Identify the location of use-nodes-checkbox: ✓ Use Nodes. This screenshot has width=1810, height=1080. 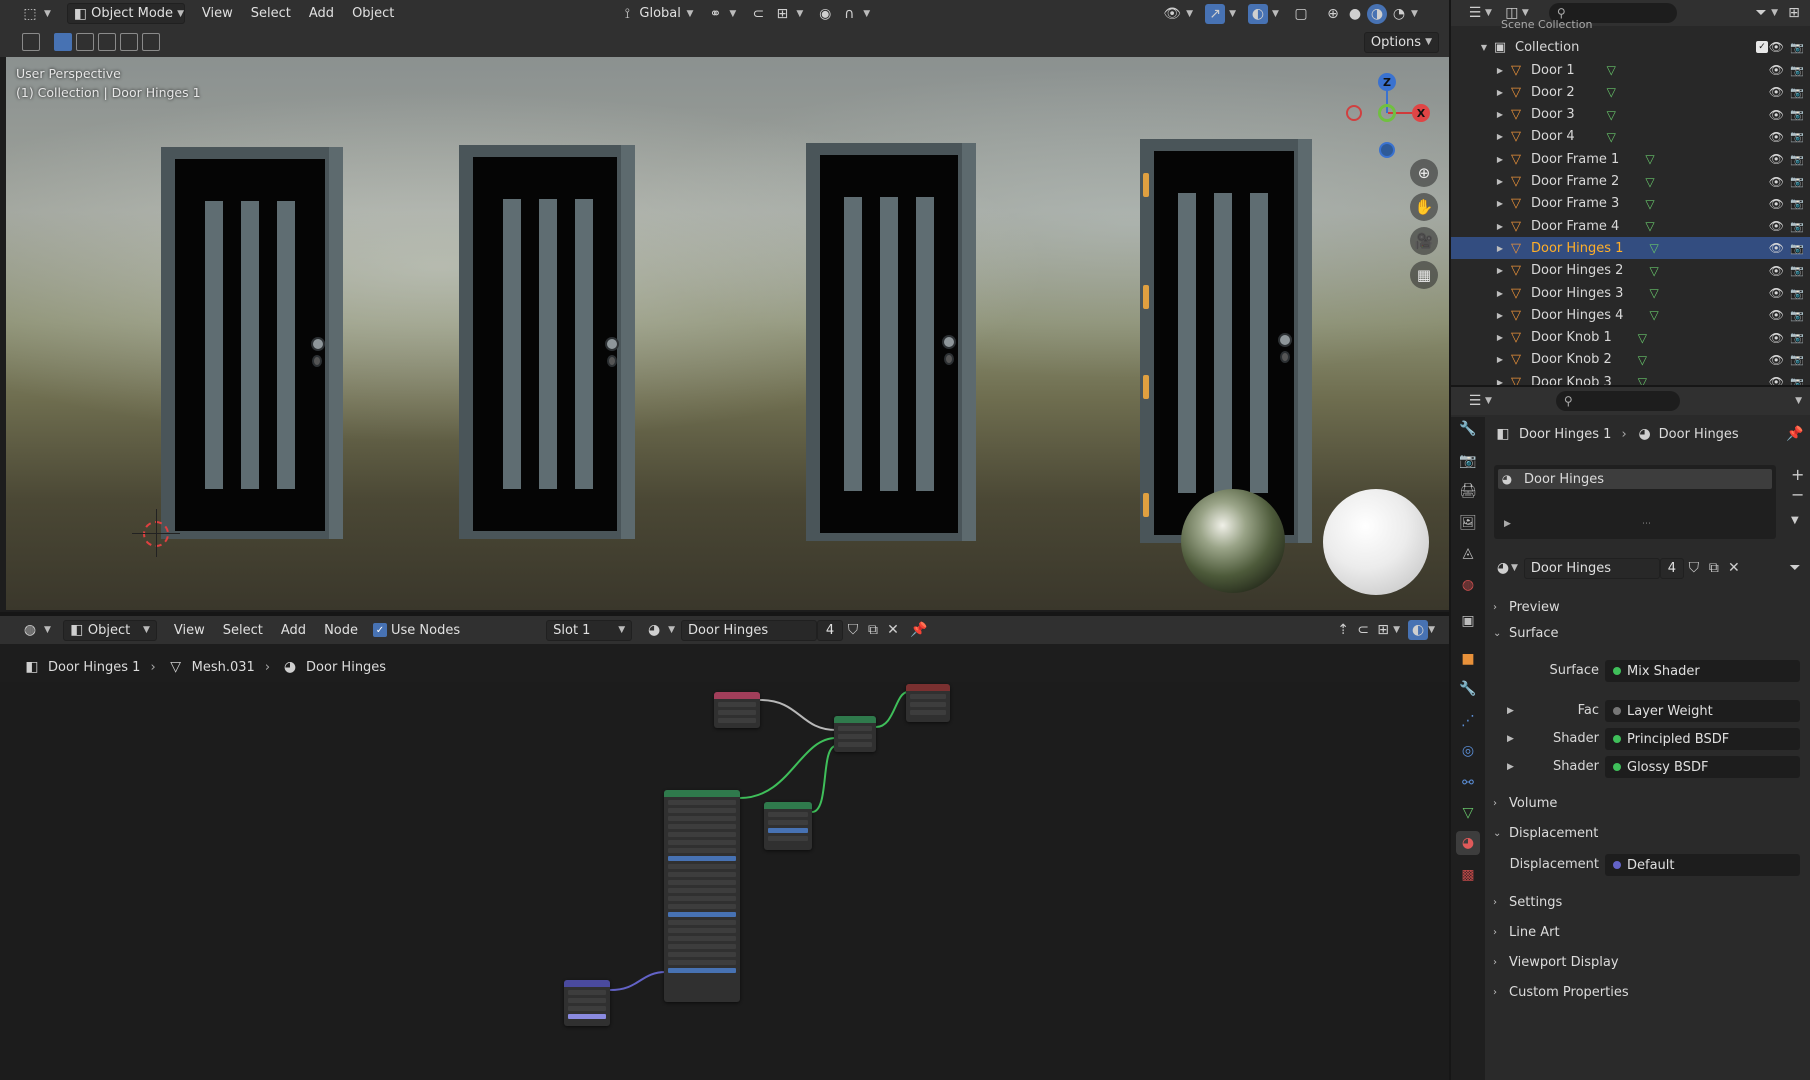
(416, 630).